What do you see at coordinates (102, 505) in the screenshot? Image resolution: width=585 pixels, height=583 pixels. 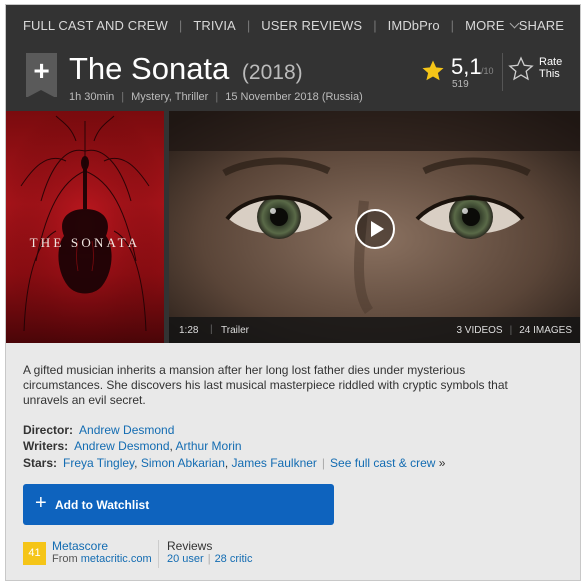 I see `add-to-watchlist-label: Add to Watchlist` at bounding box center [102, 505].